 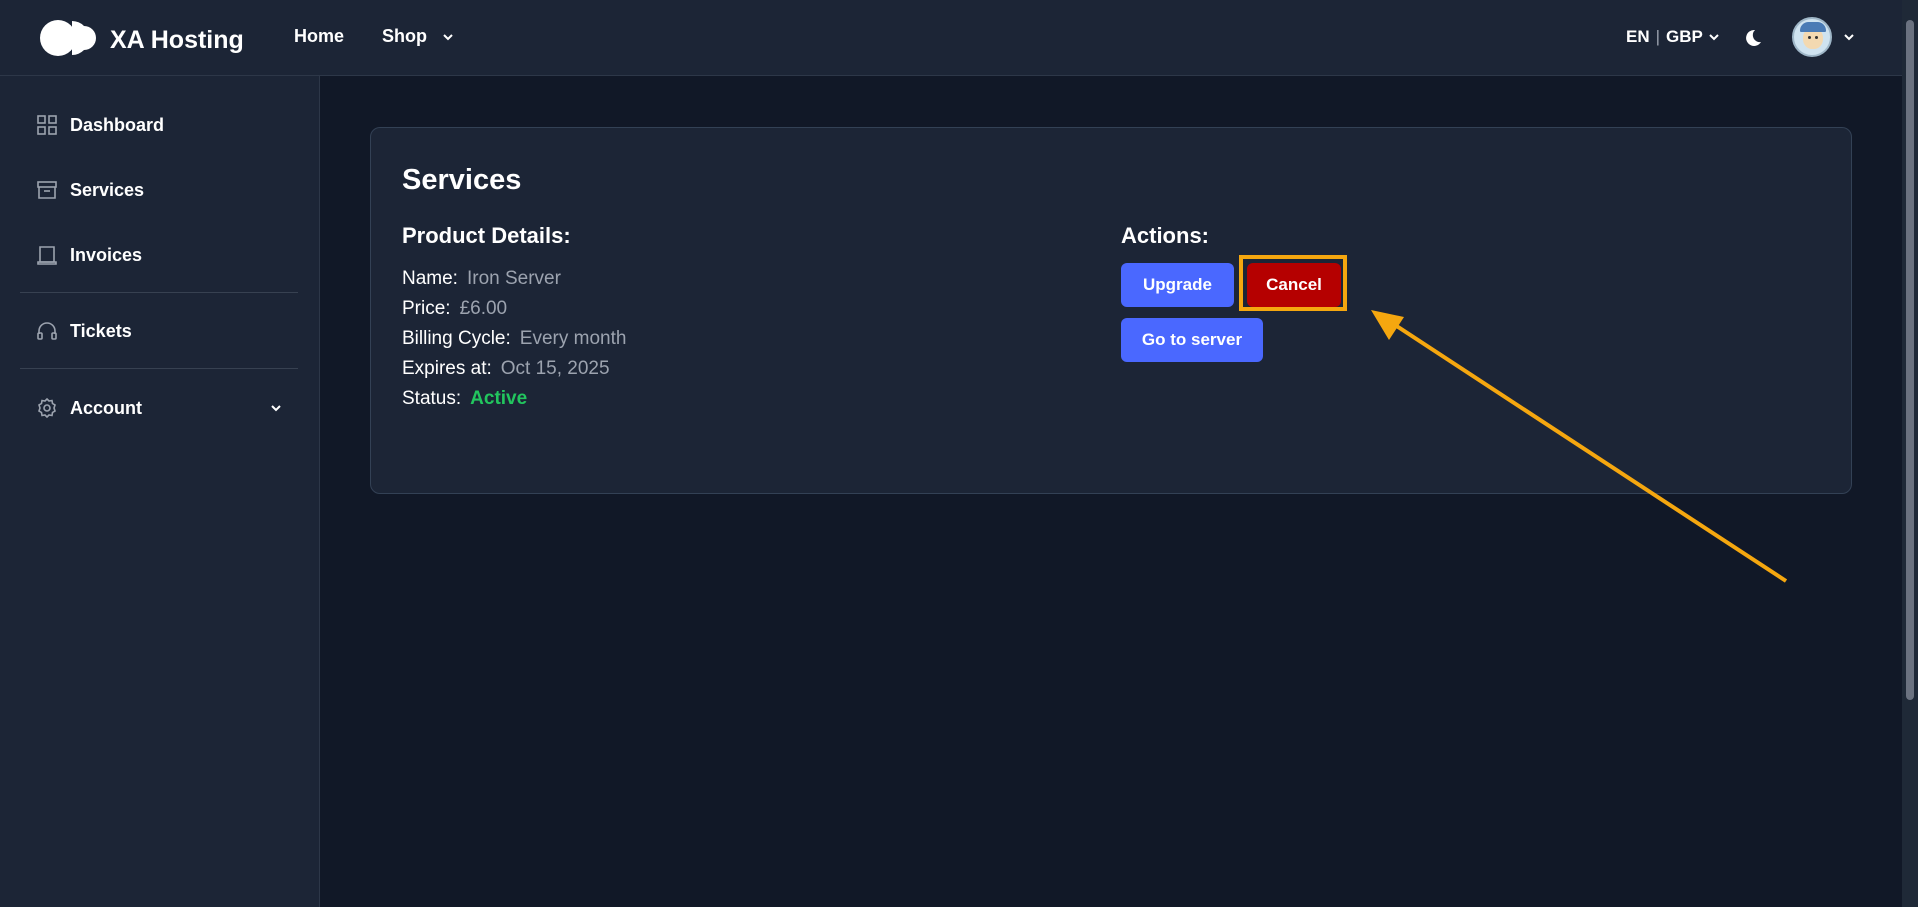 I want to click on logo: XA Hosting, so click(x=141, y=40).